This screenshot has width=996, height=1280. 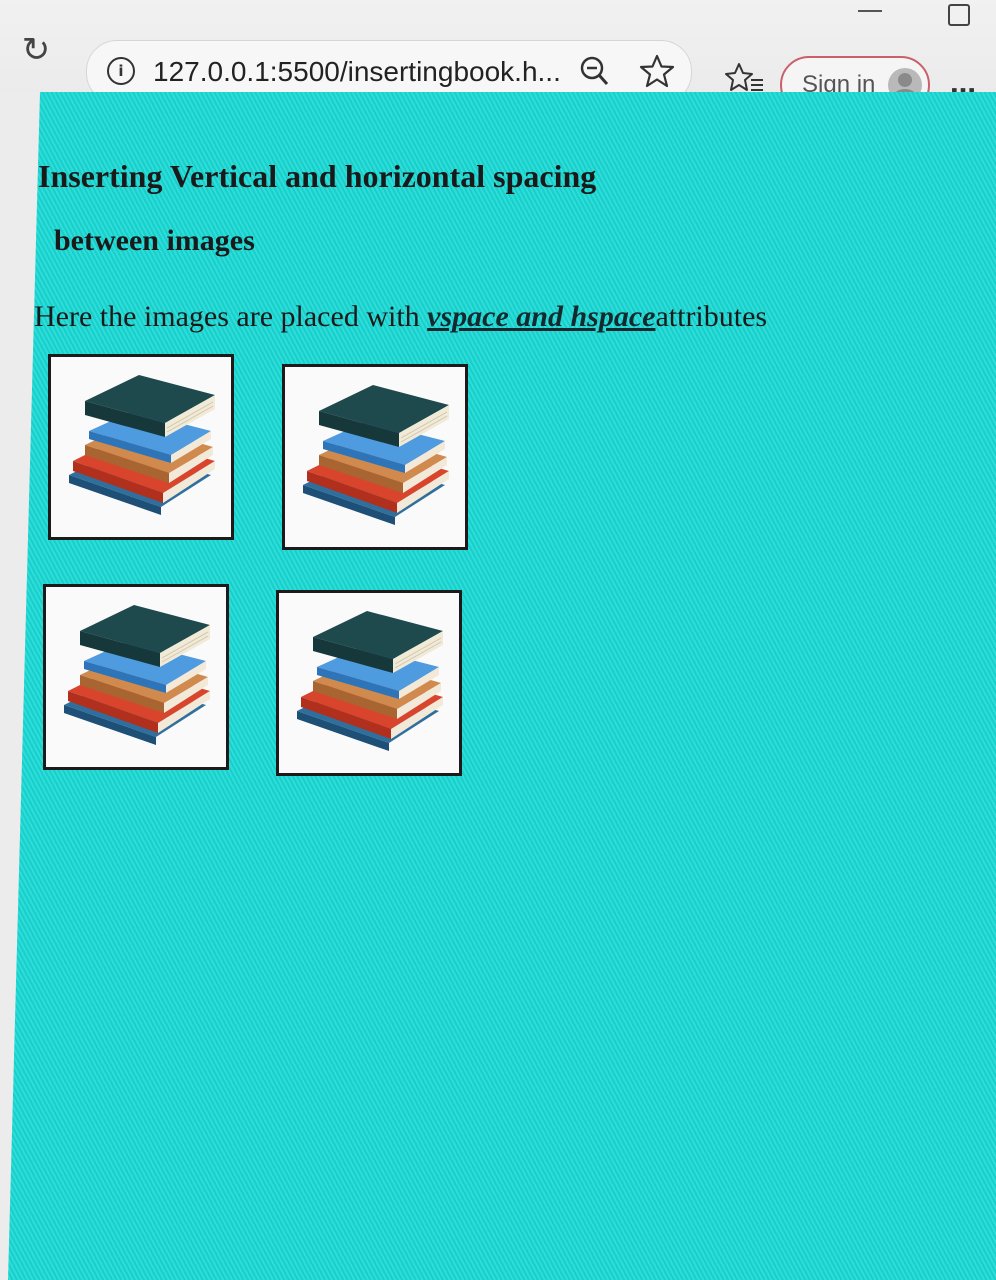 I want to click on description-emphasis: vspace and hspace, so click(x=541, y=316).